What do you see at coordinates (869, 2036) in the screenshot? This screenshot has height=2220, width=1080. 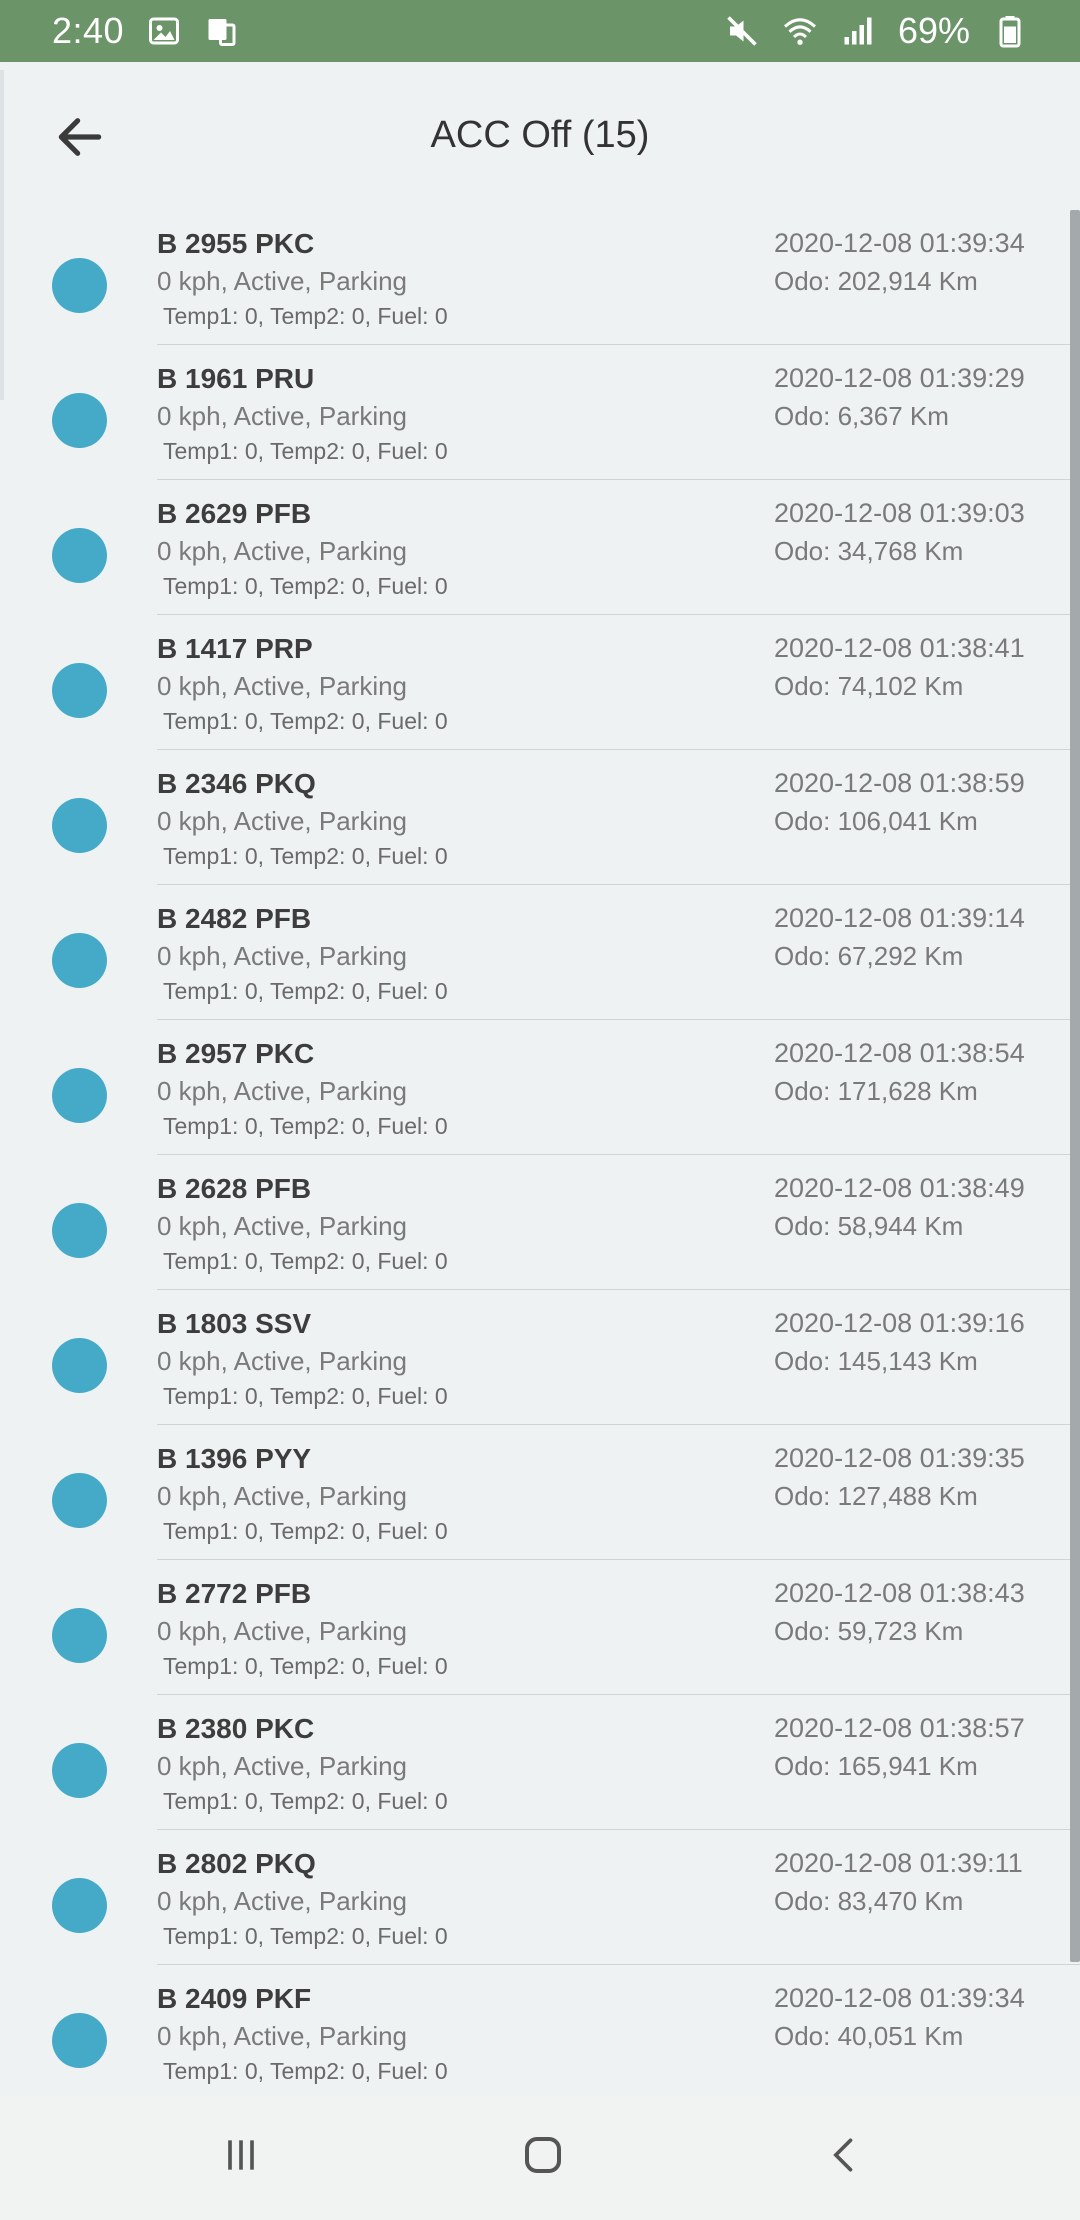 I see `vehicle-odometer: Odo: 40,051 Km` at bounding box center [869, 2036].